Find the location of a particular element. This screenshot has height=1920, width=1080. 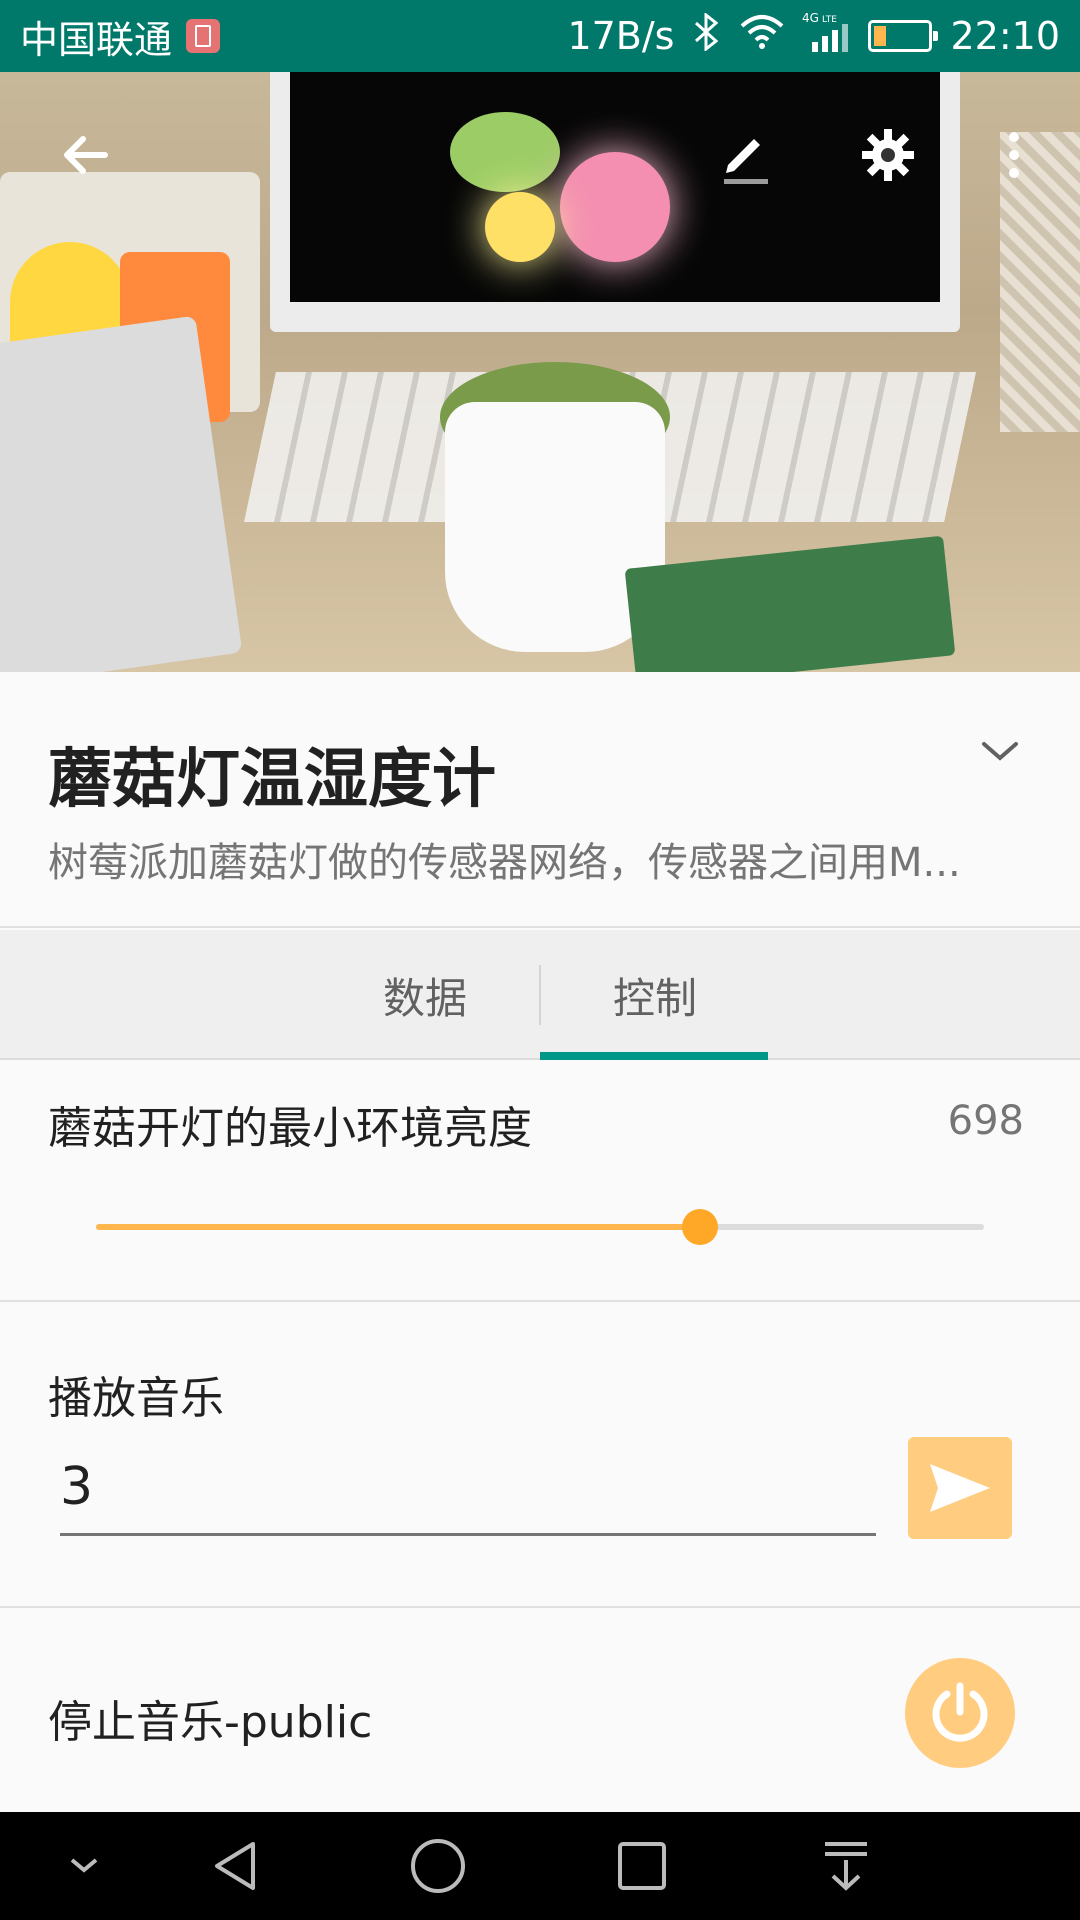

nav-recents-button is located at coordinates (642, 1866).